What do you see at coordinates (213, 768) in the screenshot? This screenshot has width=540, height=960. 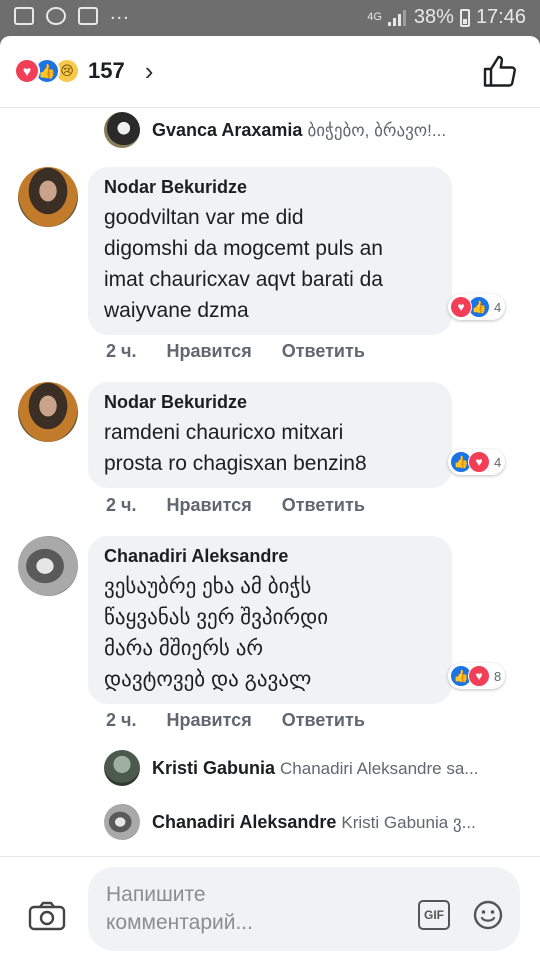 I see `reply-author: Kristi Gabunia` at bounding box center [213, 768].